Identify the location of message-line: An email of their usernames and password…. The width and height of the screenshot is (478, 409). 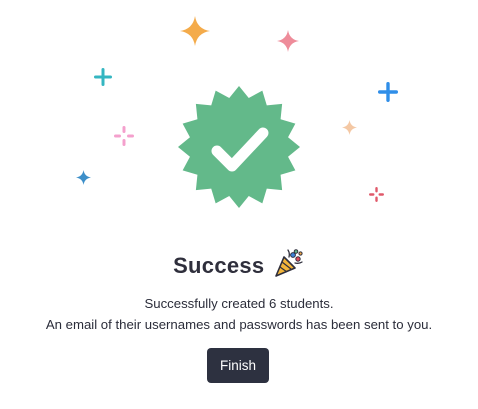
(239, 324).